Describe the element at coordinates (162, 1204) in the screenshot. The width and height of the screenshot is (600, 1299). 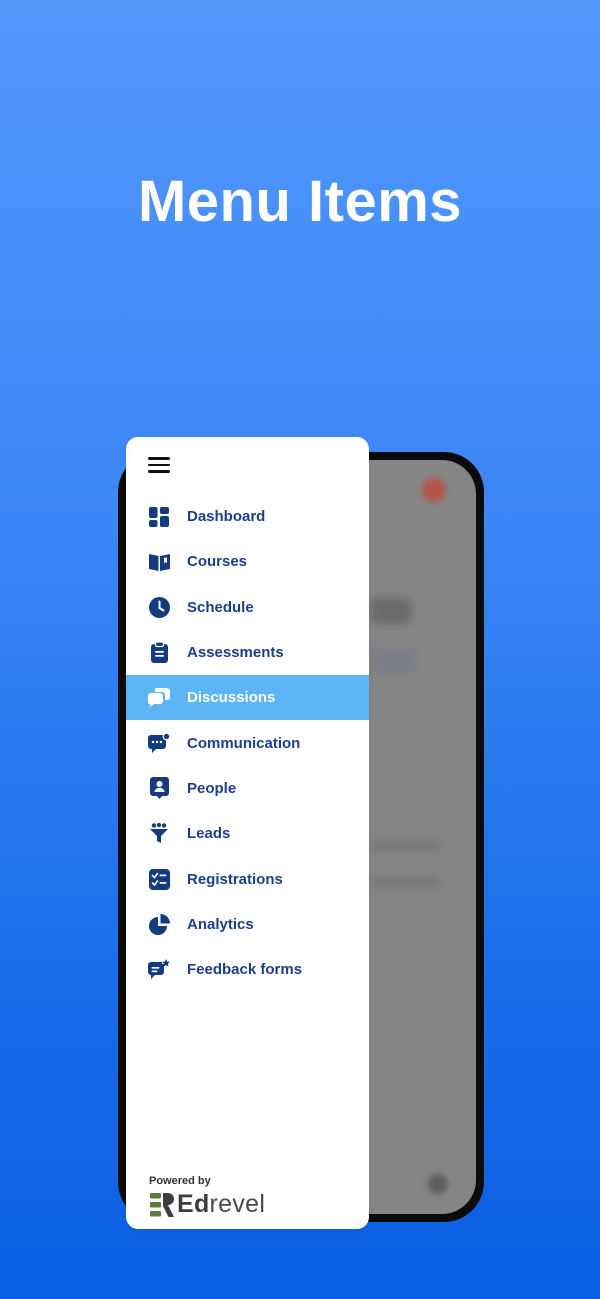
I see `edrevel-mark-icon` at that location.